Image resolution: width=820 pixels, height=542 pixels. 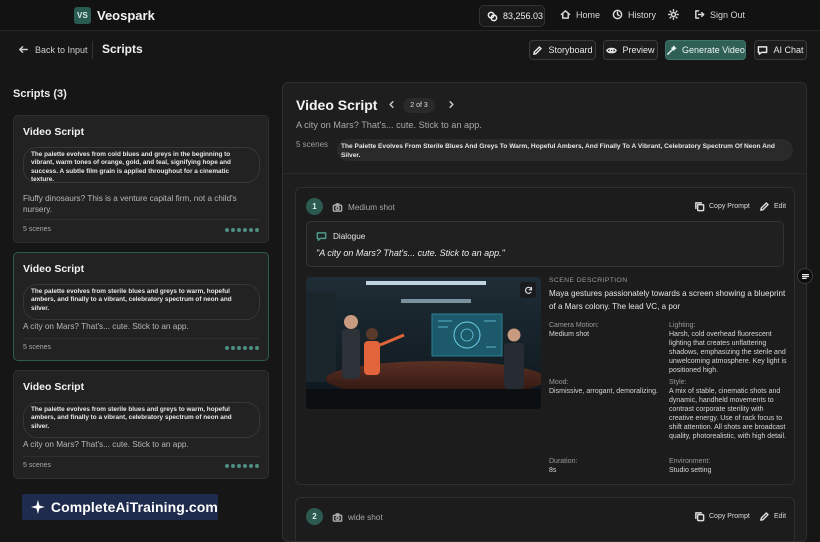 What do you see at coordinates (523, 16) in the screenshot?
I see `credits-value: 83,256.03` at bounding box center [523, 16].